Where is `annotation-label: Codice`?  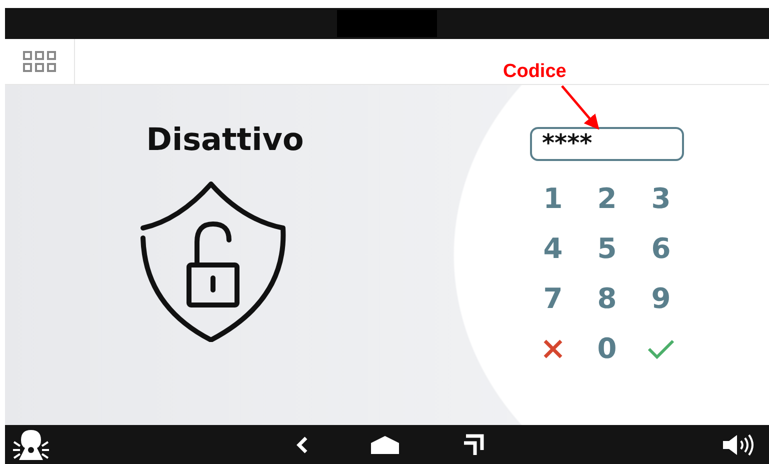 annotation-label: Codice is located at coordinates (534, 72).